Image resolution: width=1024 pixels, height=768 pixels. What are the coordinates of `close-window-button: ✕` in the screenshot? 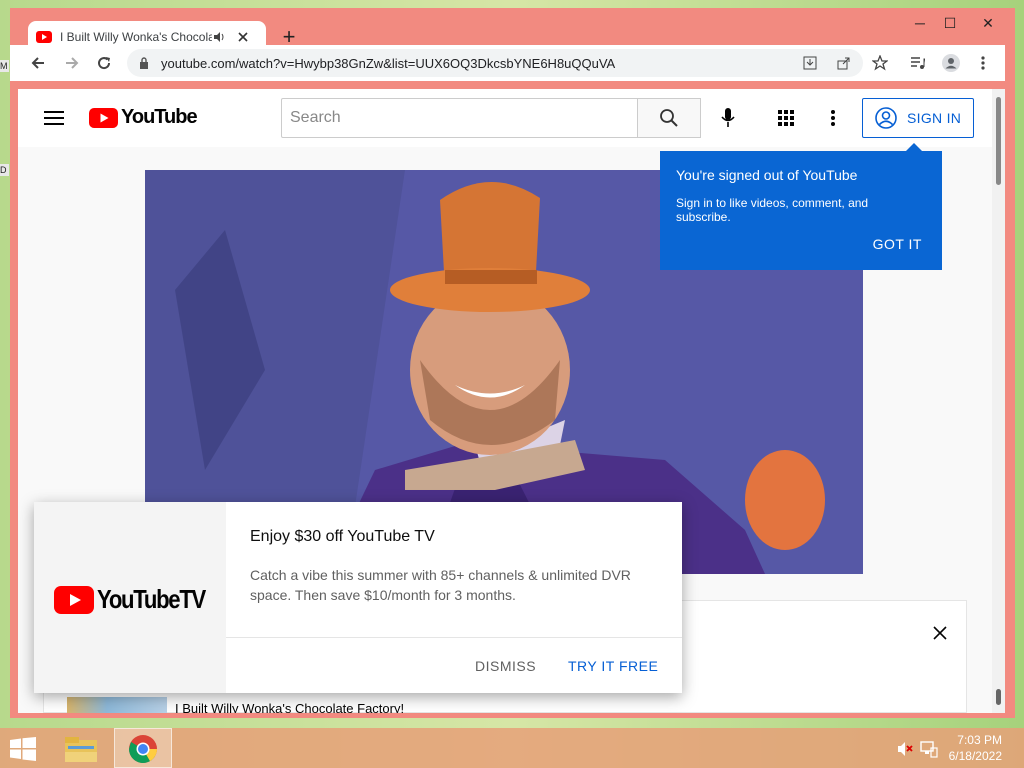 It's located at (988, 23).